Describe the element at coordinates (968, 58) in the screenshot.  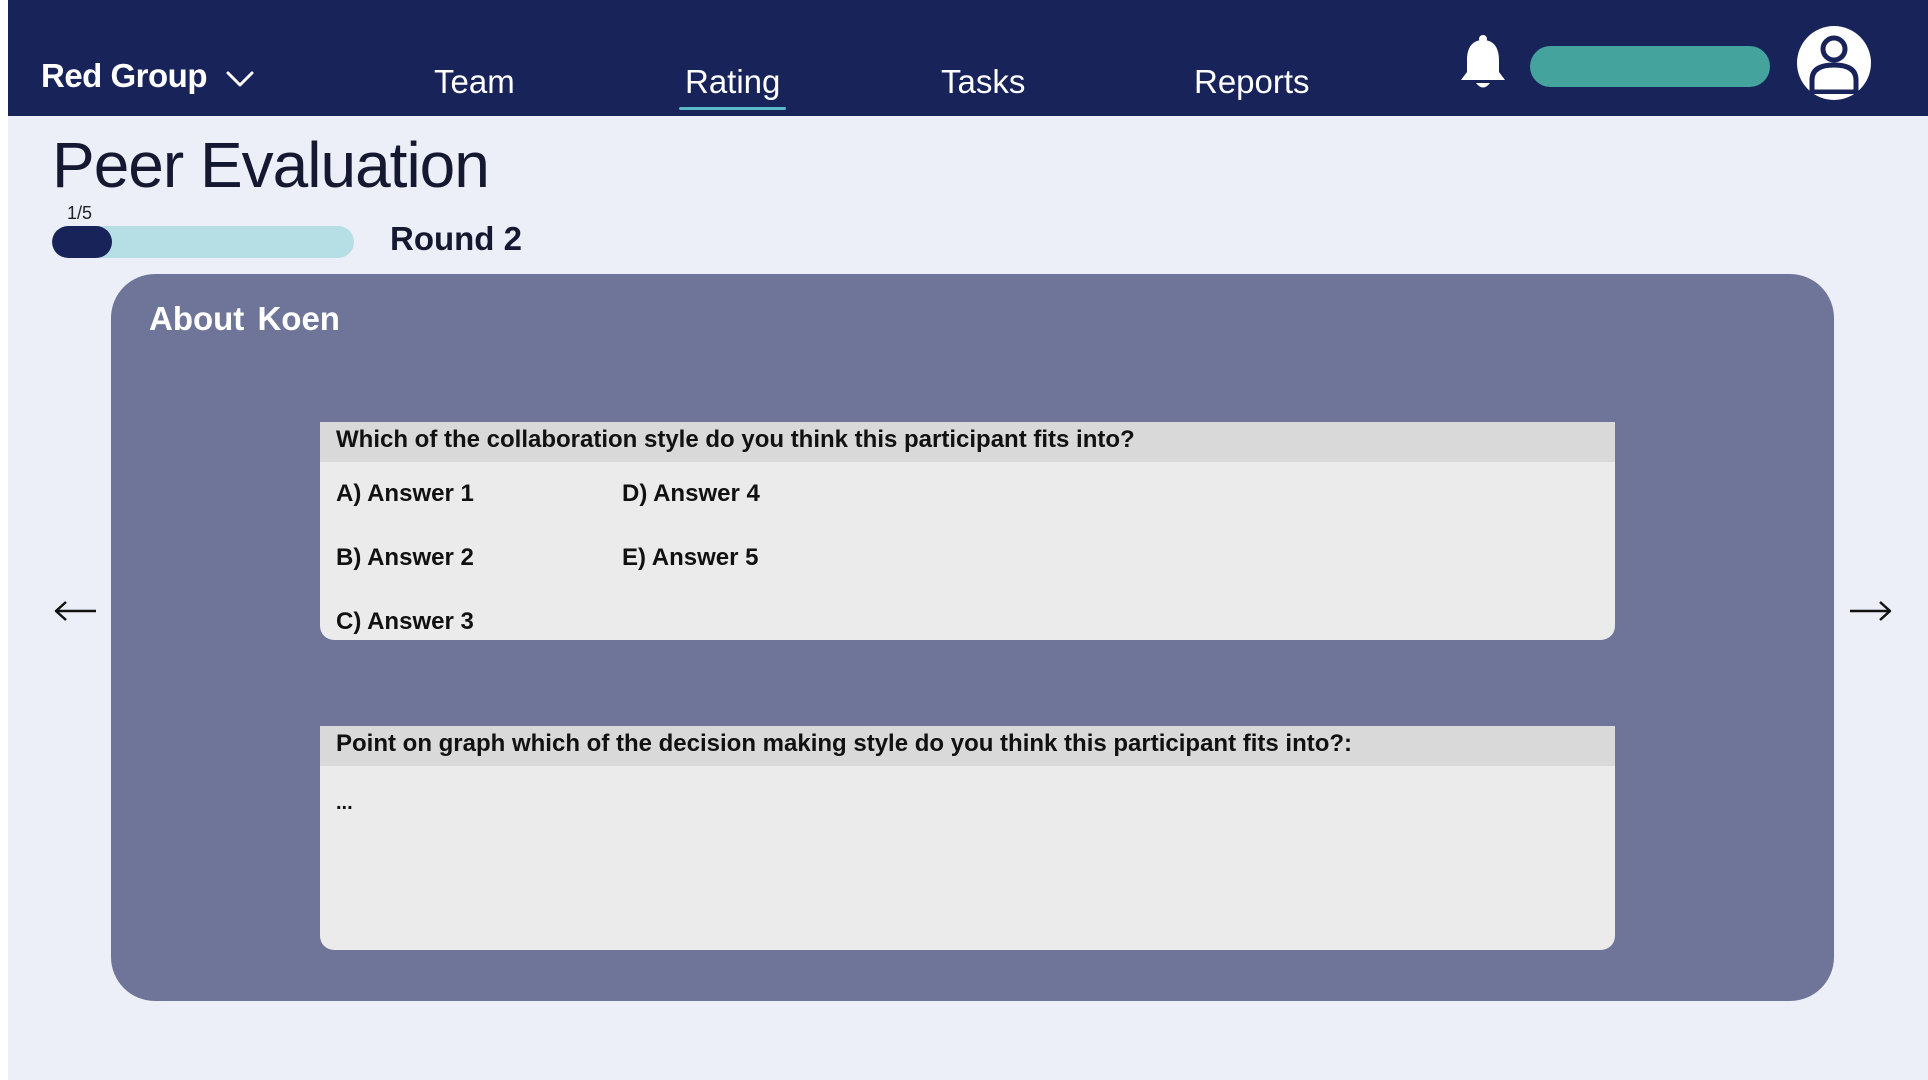
I see `top-nav-bar: Red Group Team Rating Tasks Reports` at that location.